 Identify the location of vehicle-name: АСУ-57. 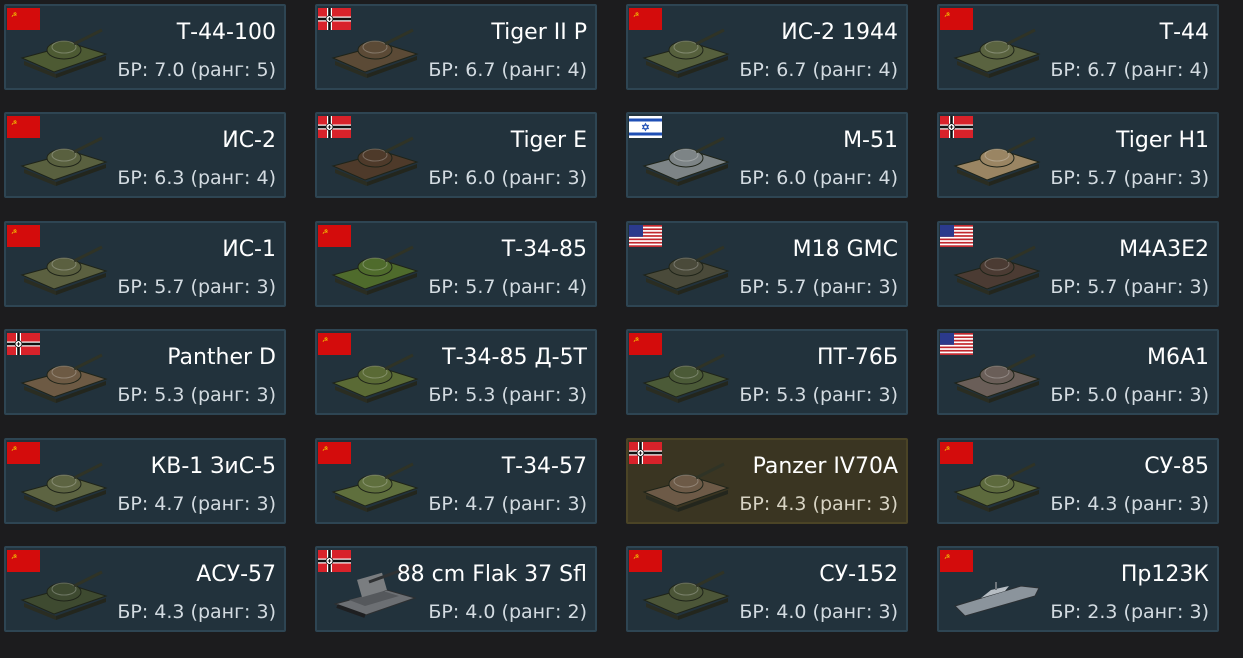
(236, 574).